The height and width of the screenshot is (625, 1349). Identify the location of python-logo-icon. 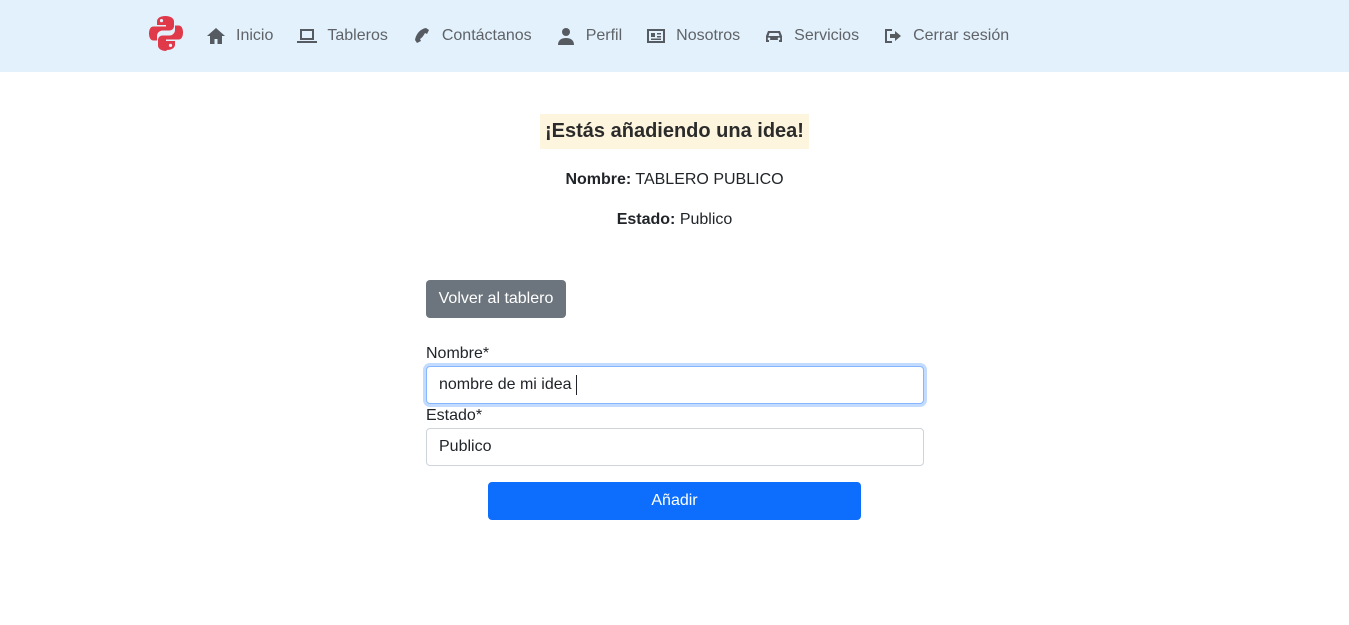
(166, 33).